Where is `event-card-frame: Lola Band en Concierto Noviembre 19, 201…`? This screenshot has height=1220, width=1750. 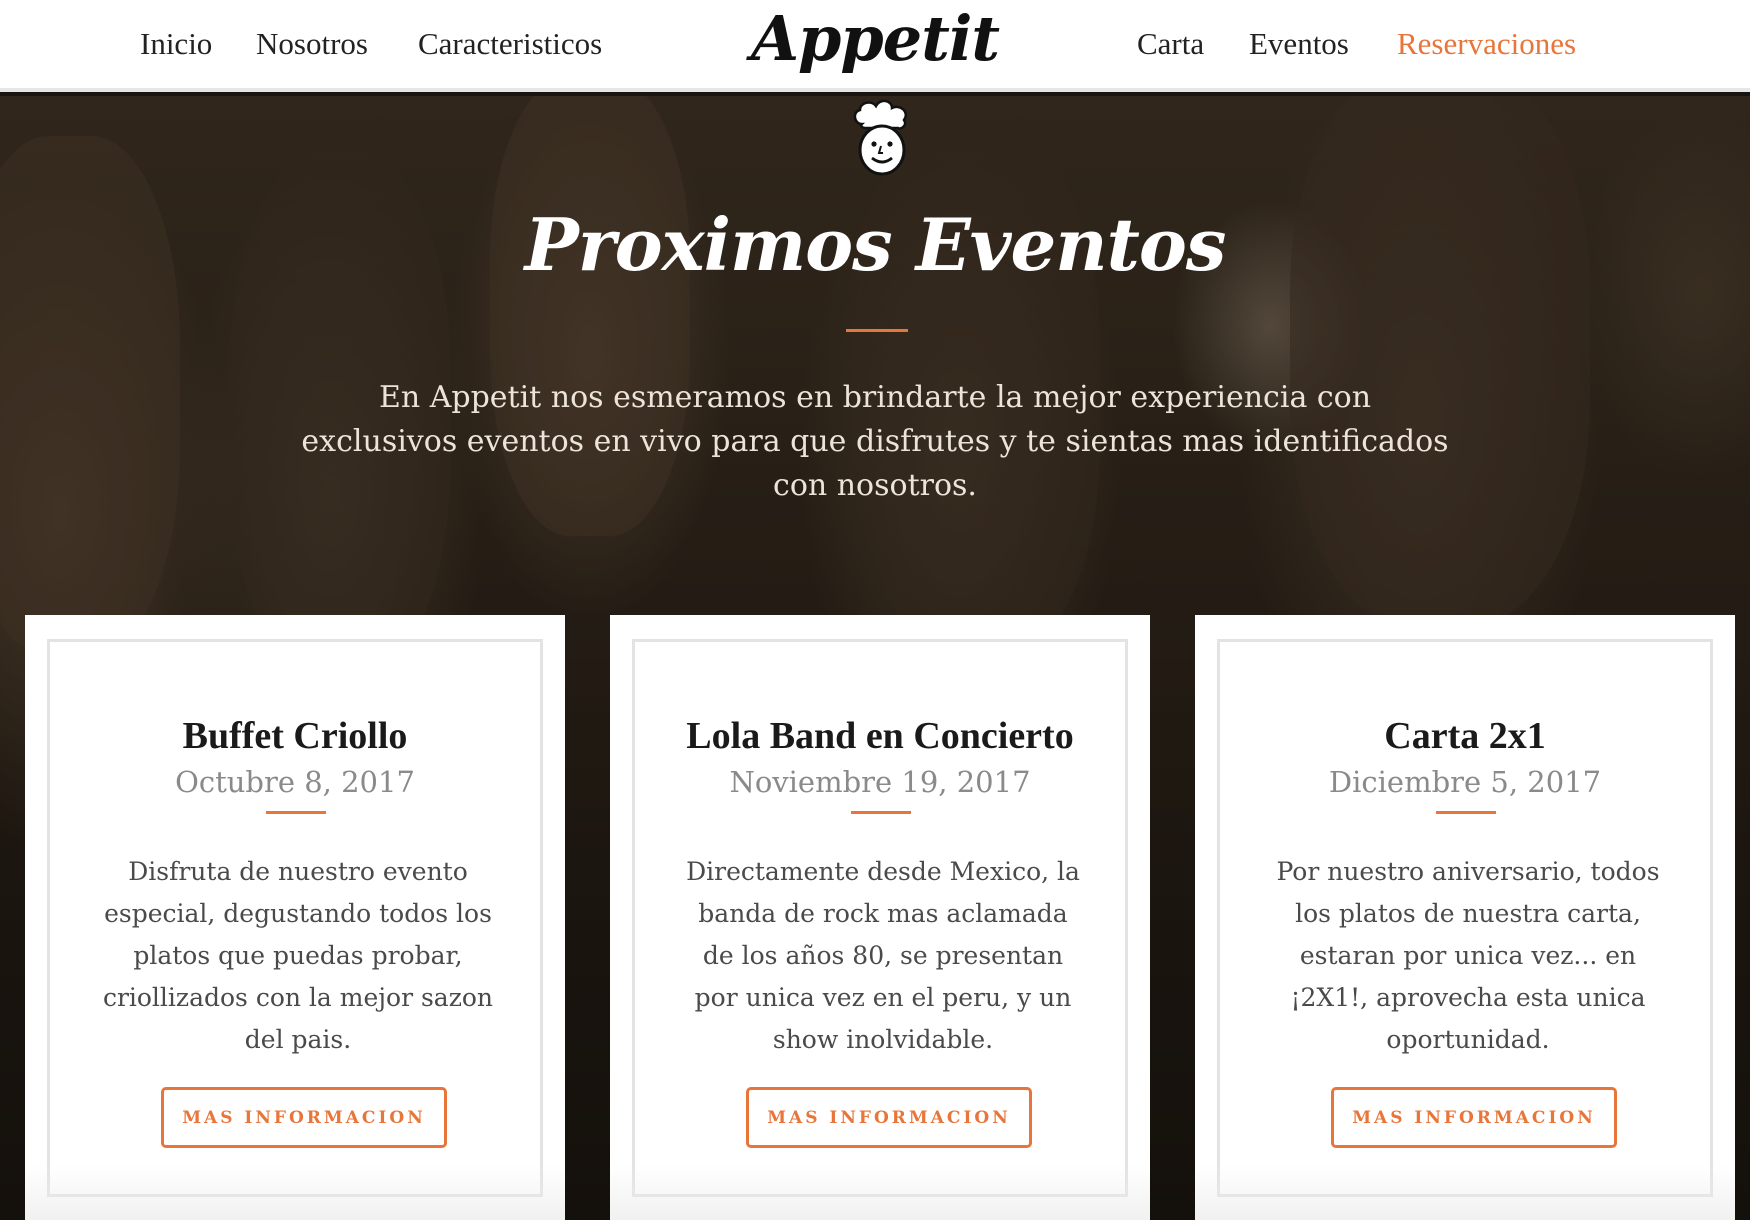
event-card-frame: Lola Band en Concierto Noviembre 19, 201… is located at coordinates (880, 918).